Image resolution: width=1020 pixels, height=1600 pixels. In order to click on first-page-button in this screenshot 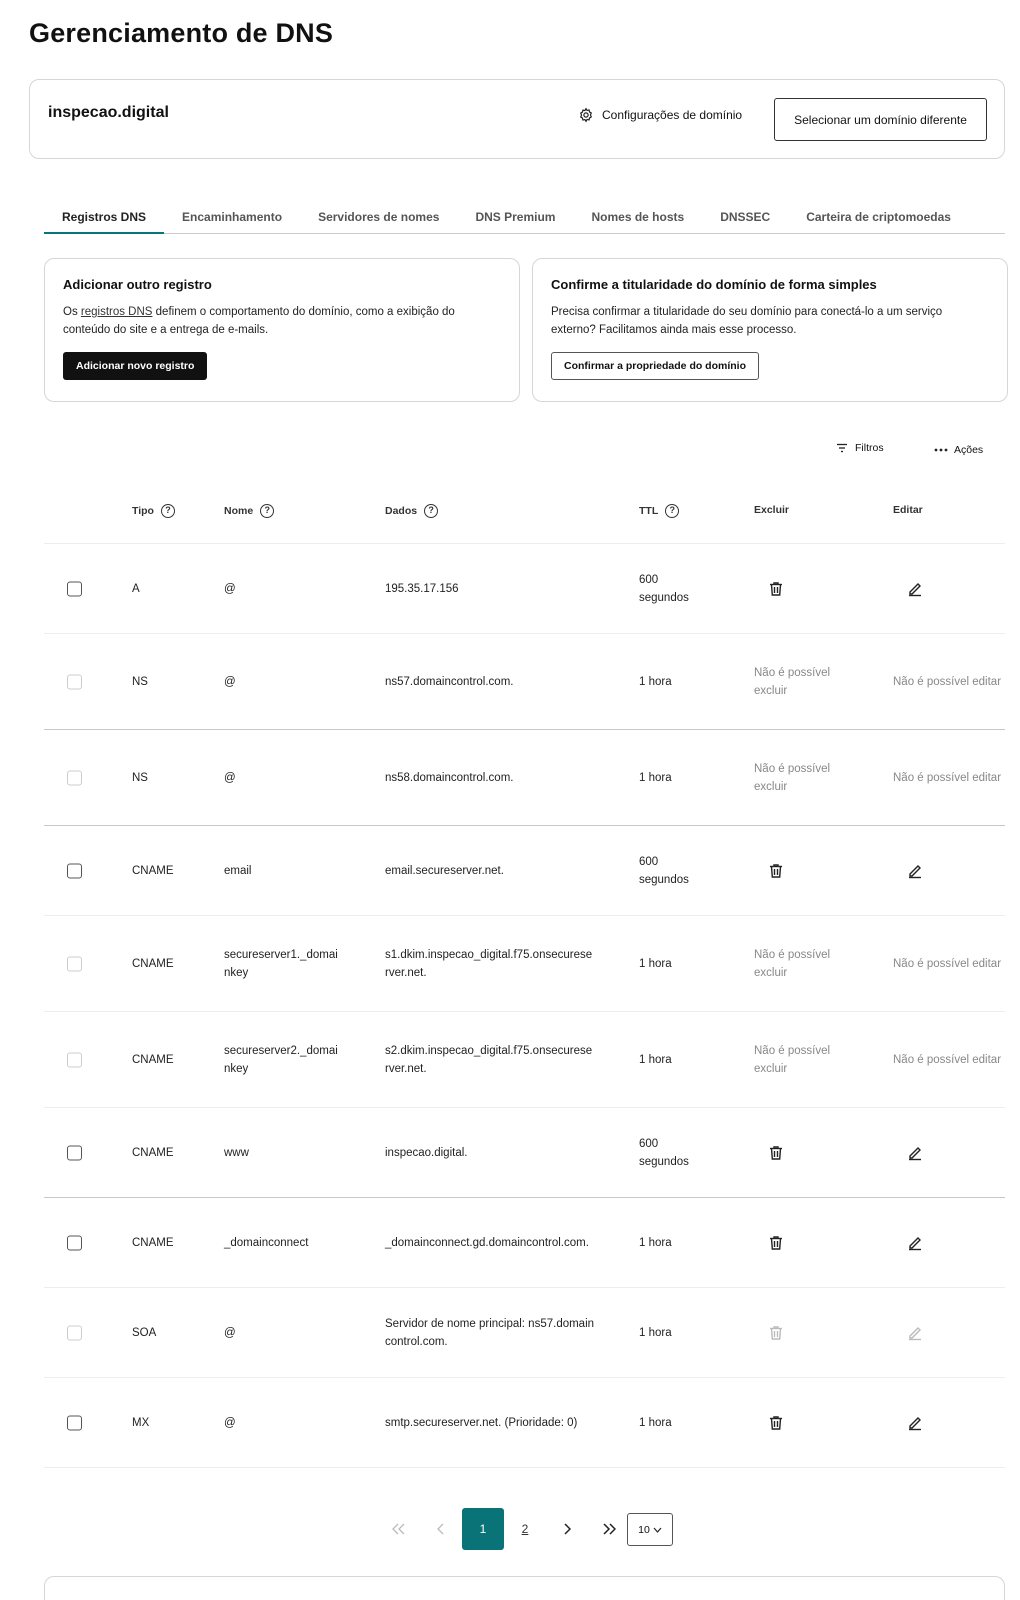, I will do `click(399, 1529)`.